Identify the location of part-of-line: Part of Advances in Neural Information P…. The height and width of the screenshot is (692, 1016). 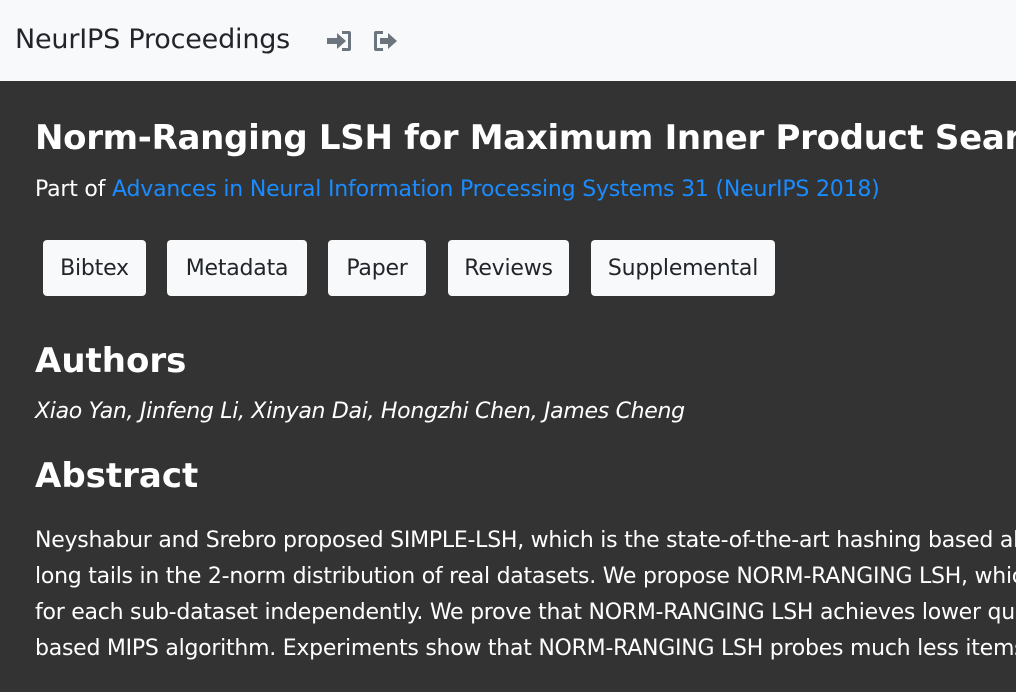
(457, 189).